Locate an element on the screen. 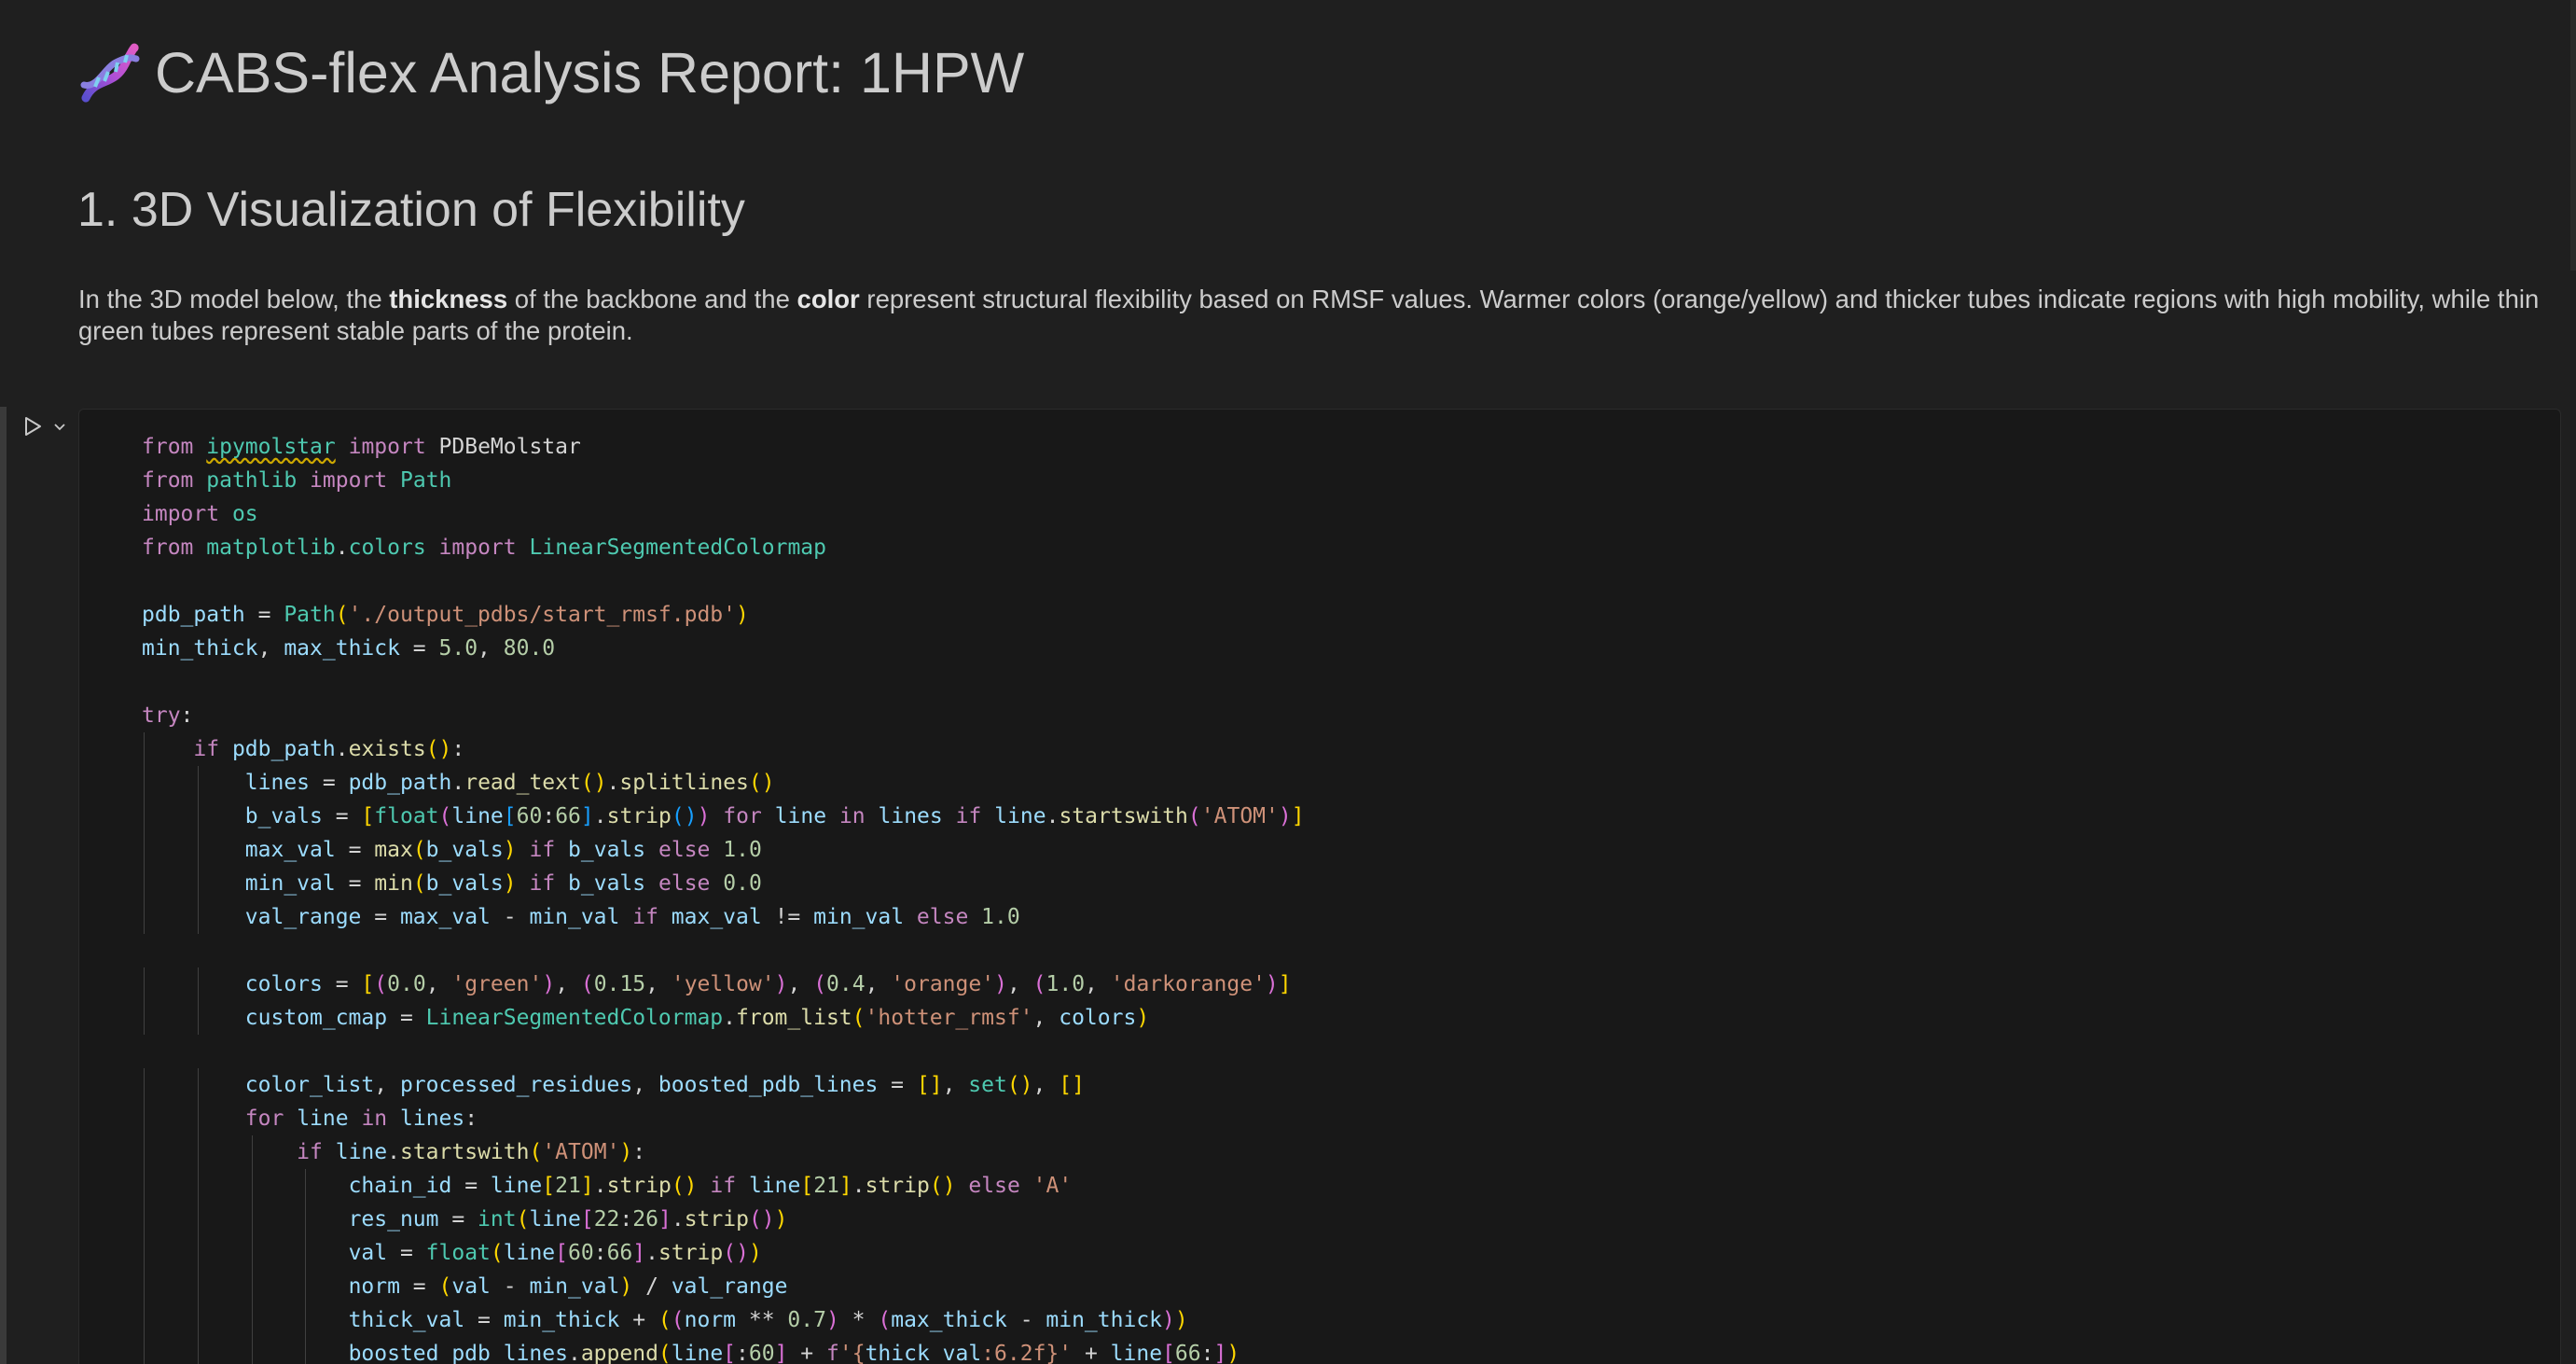  chevron-down-icon is located at coordinates (59, 426).